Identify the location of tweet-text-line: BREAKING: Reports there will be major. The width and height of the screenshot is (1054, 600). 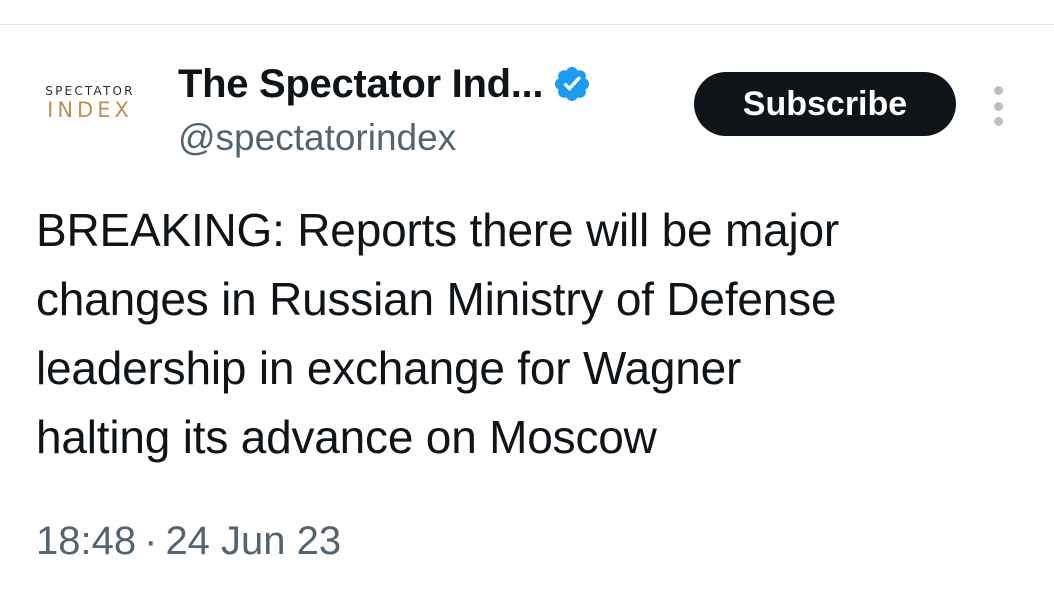
(437, 230).